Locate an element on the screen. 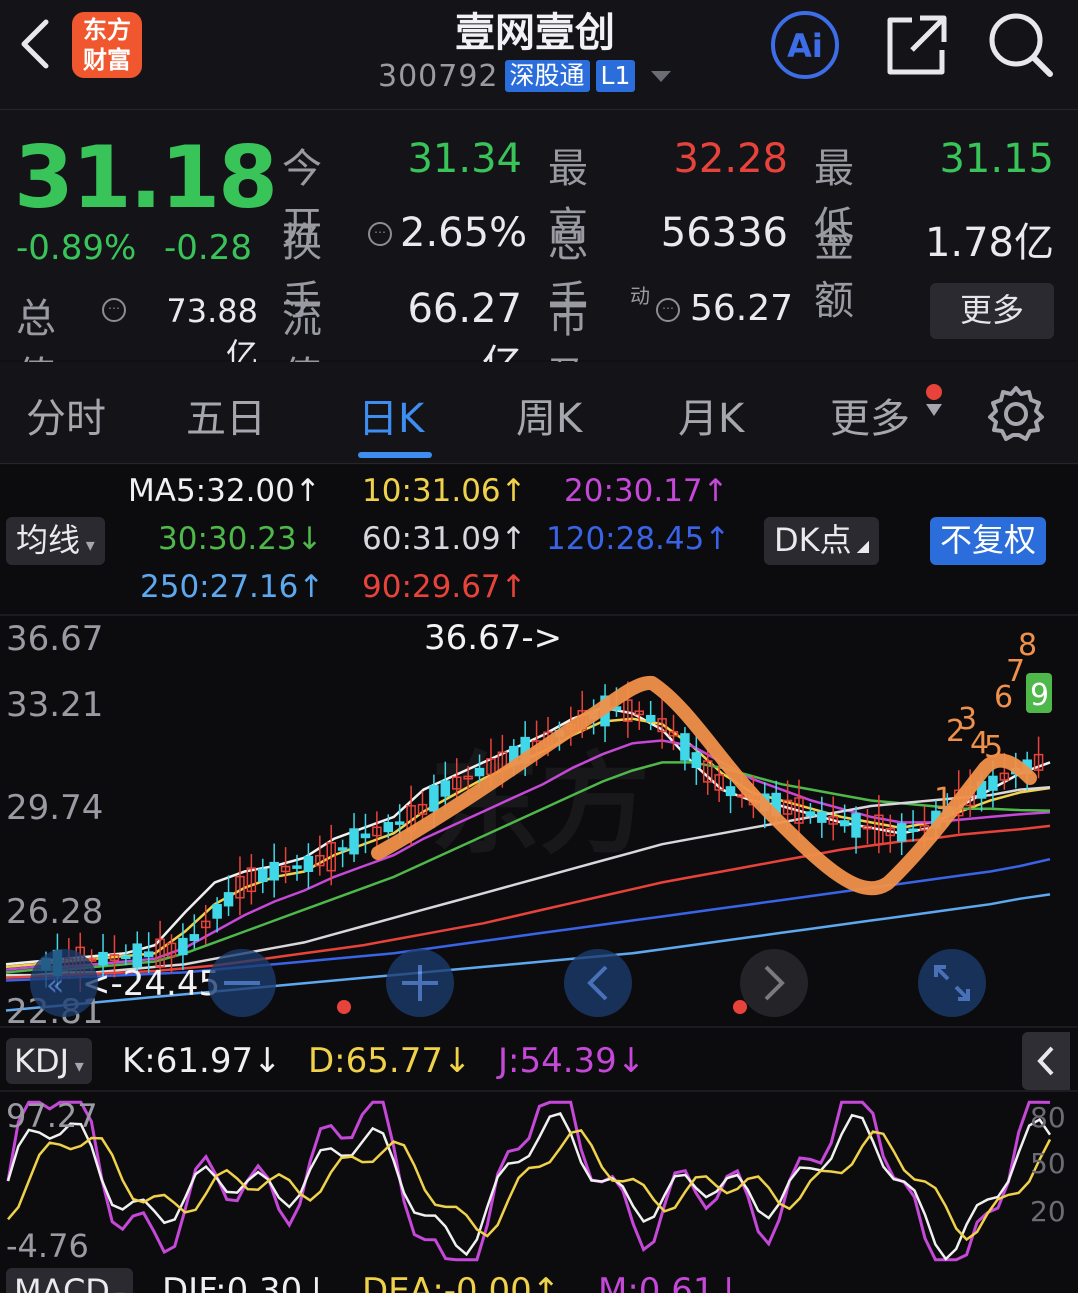 Image resolution: width=1078 pixels, height=1293 pixels. ma-selector: 均线 ▾ is located at coordinates (55, 541).